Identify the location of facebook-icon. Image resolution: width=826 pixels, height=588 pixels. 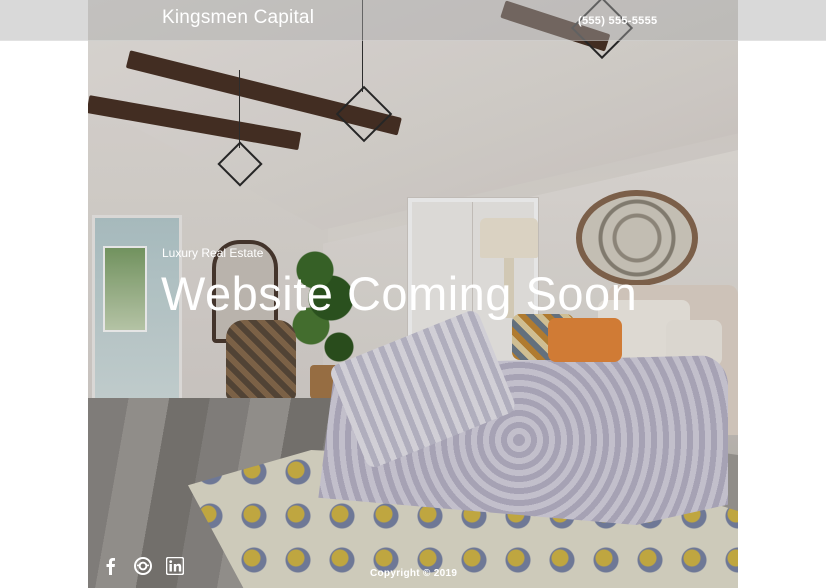
(110, 566).